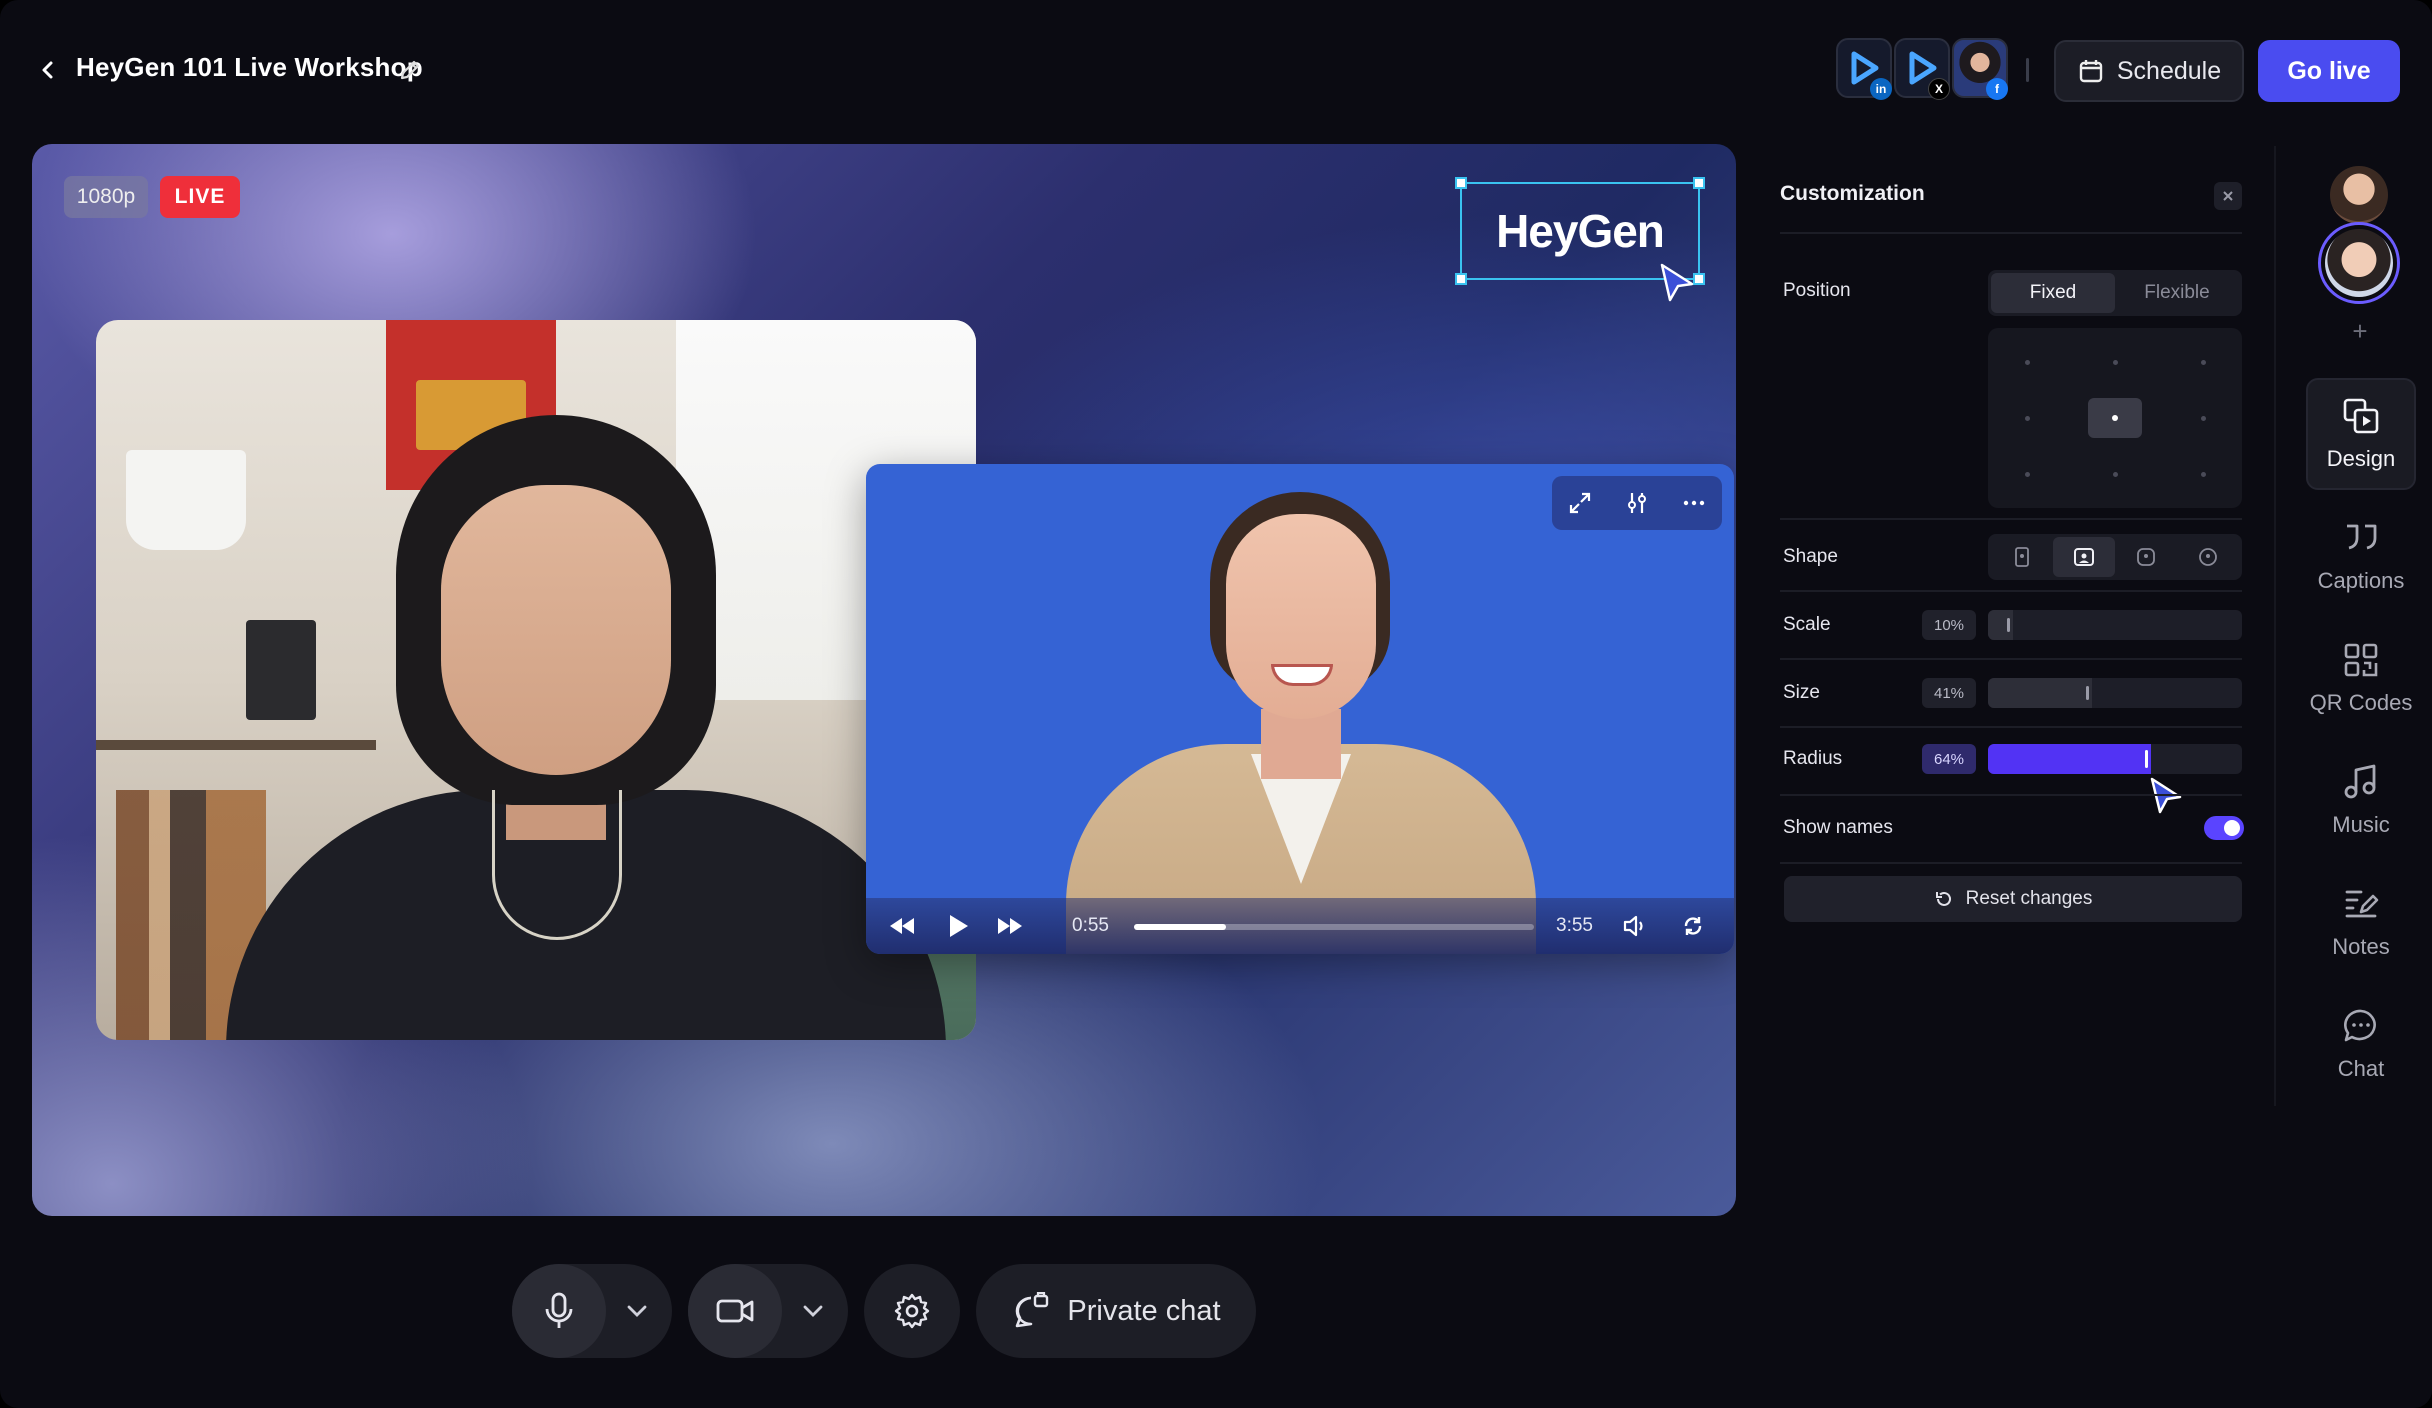  I want to click on playback-bar: 0:55 3:55, so click(1300, 926).